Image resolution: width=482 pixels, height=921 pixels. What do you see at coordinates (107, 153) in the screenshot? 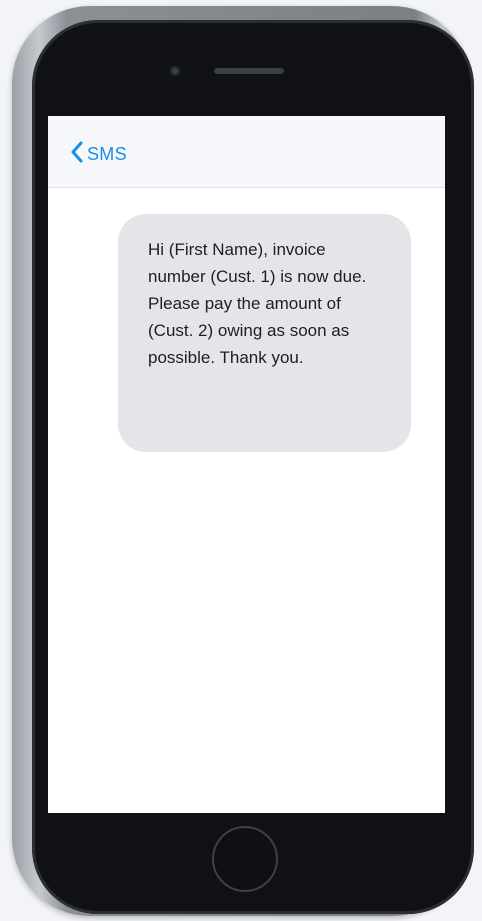
I see `back-button-label: SMS` at bounding box center [107, 153].